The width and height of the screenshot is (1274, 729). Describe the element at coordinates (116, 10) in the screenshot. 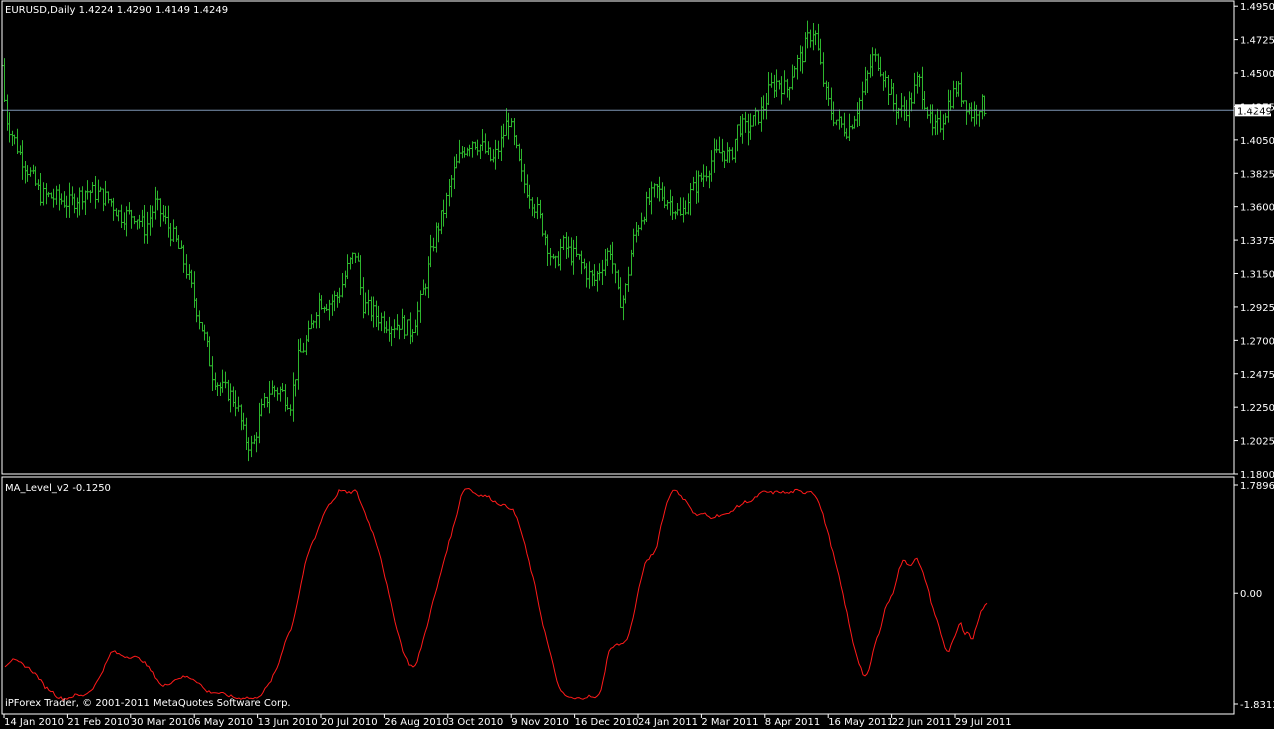

I see `symbol-info-label: EURUSD,Daily 1.4224 1.4290 1.4149 1.4249` at that location.